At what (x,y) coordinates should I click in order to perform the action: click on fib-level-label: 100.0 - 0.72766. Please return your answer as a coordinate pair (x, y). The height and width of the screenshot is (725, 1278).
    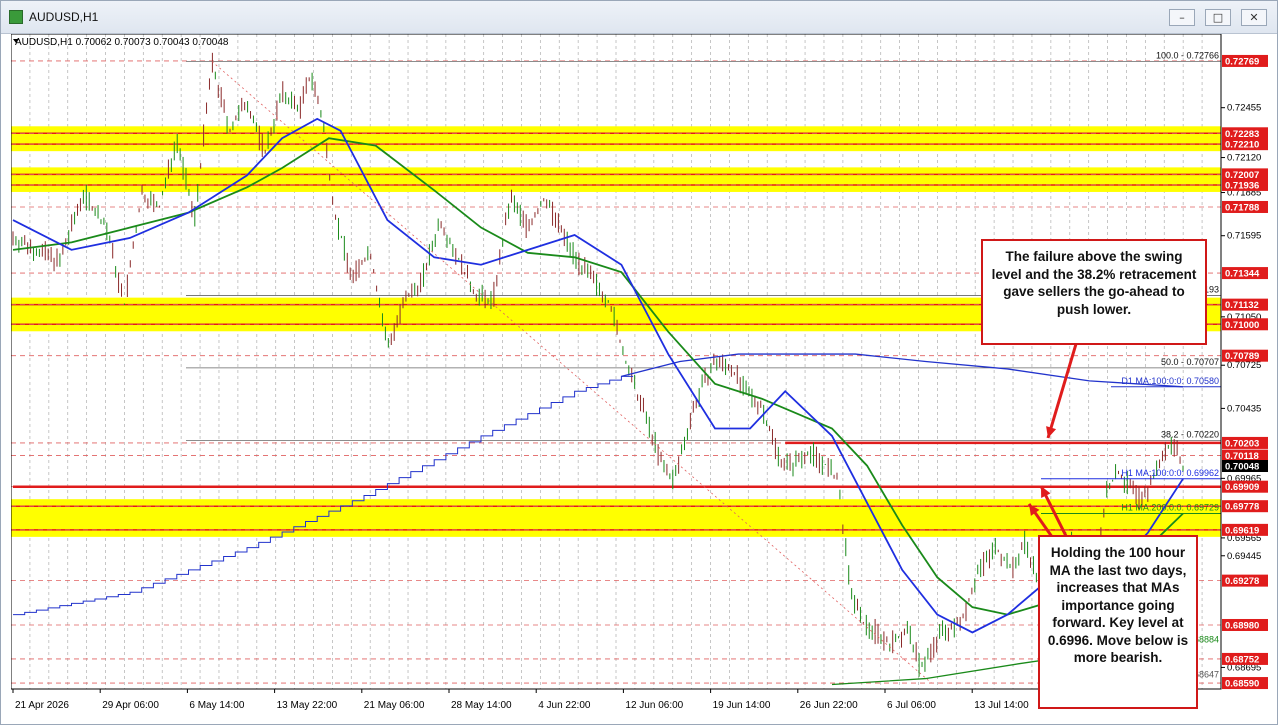
    Looking at the image, I should click on (1187, 55).